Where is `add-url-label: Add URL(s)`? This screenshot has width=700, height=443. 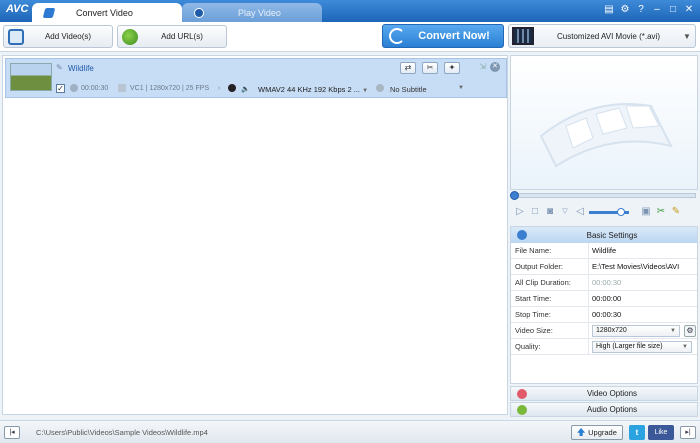
add-url-label: Add URL(s) is located at coordinates (182, 36).